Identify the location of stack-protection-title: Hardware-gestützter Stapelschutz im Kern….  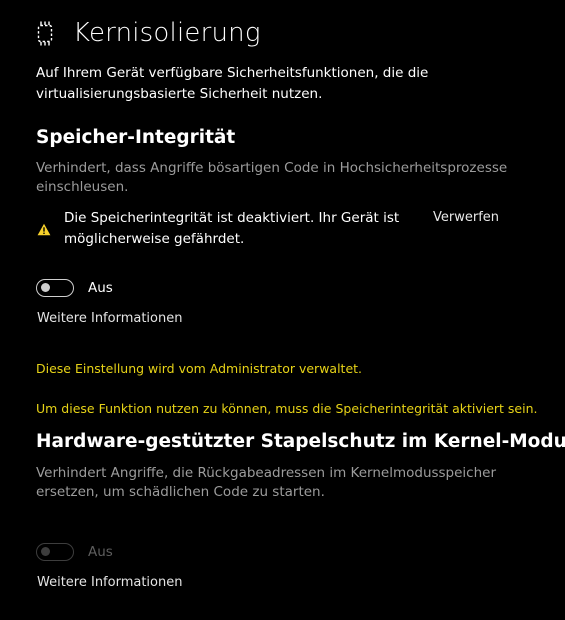
(300, 441).